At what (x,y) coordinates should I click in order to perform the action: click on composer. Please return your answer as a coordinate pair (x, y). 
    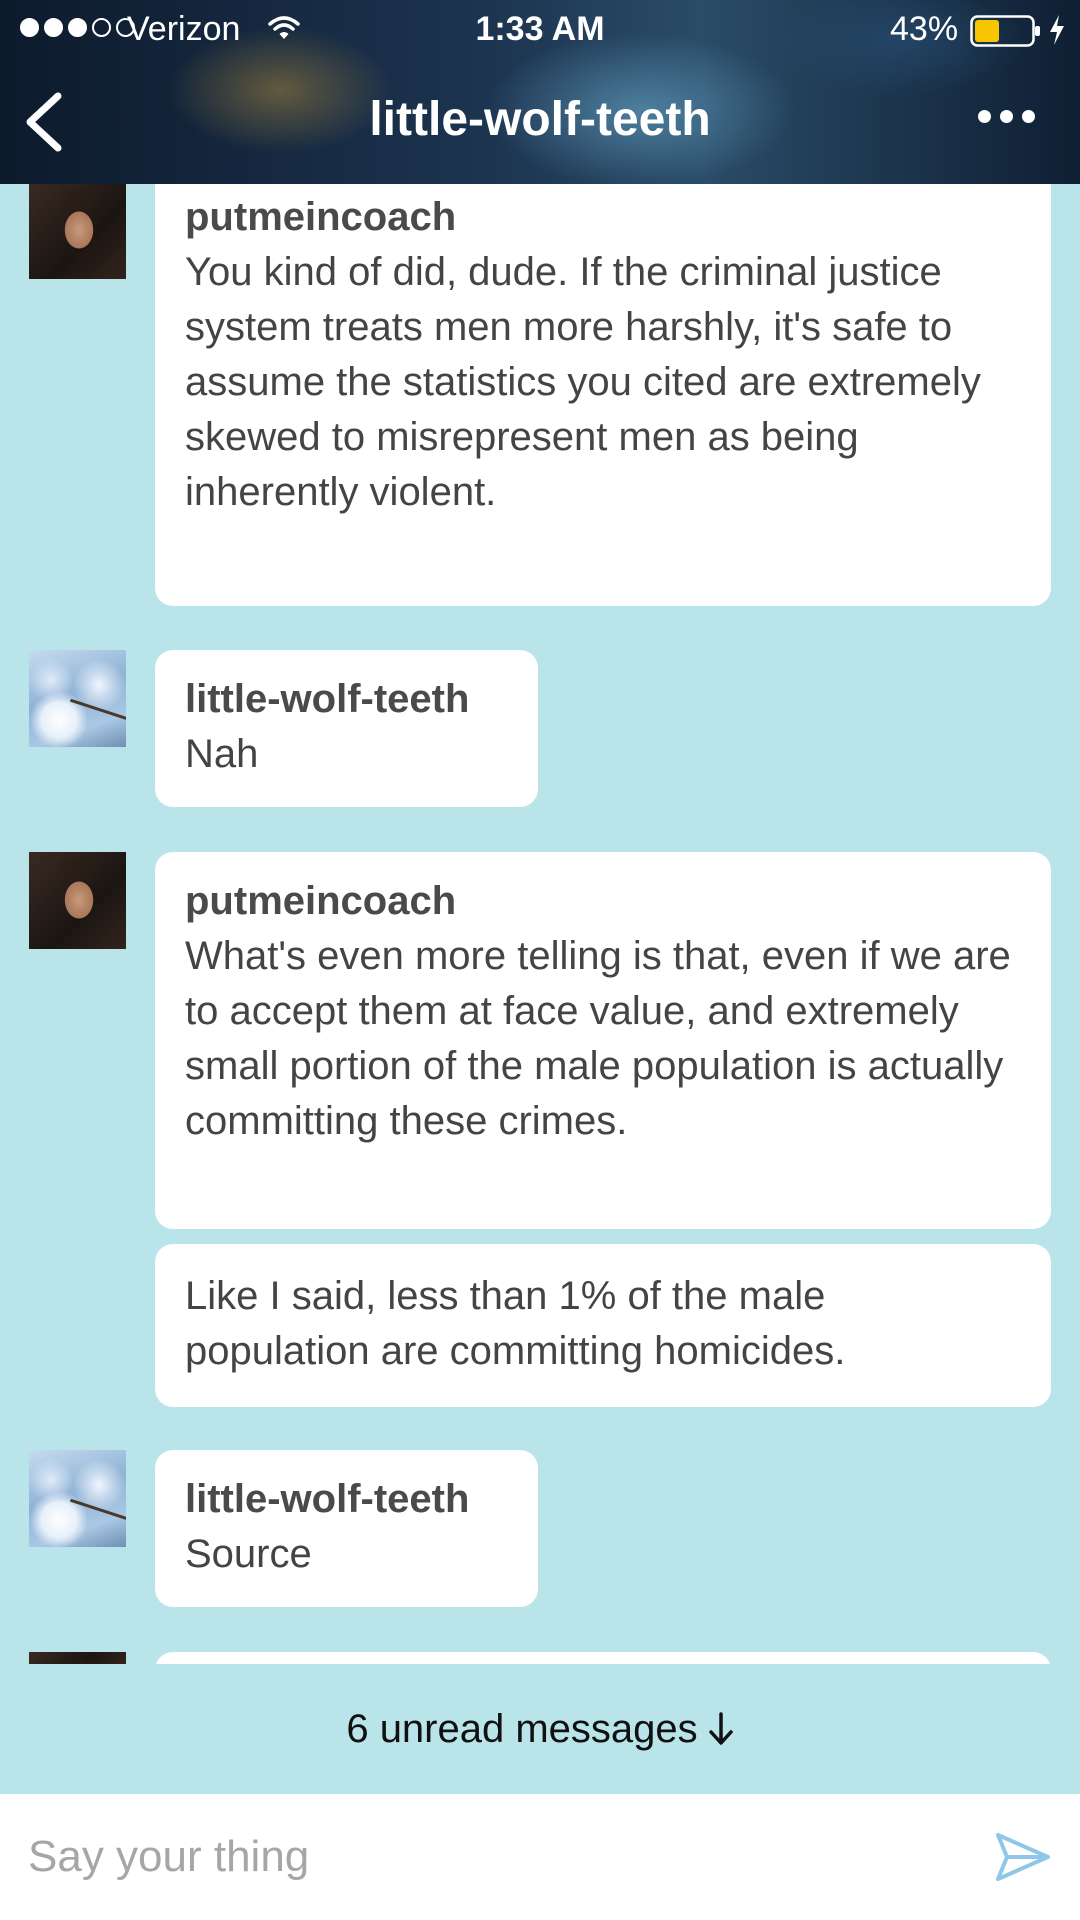
    Looking at the image, I should click on (540, 1857).